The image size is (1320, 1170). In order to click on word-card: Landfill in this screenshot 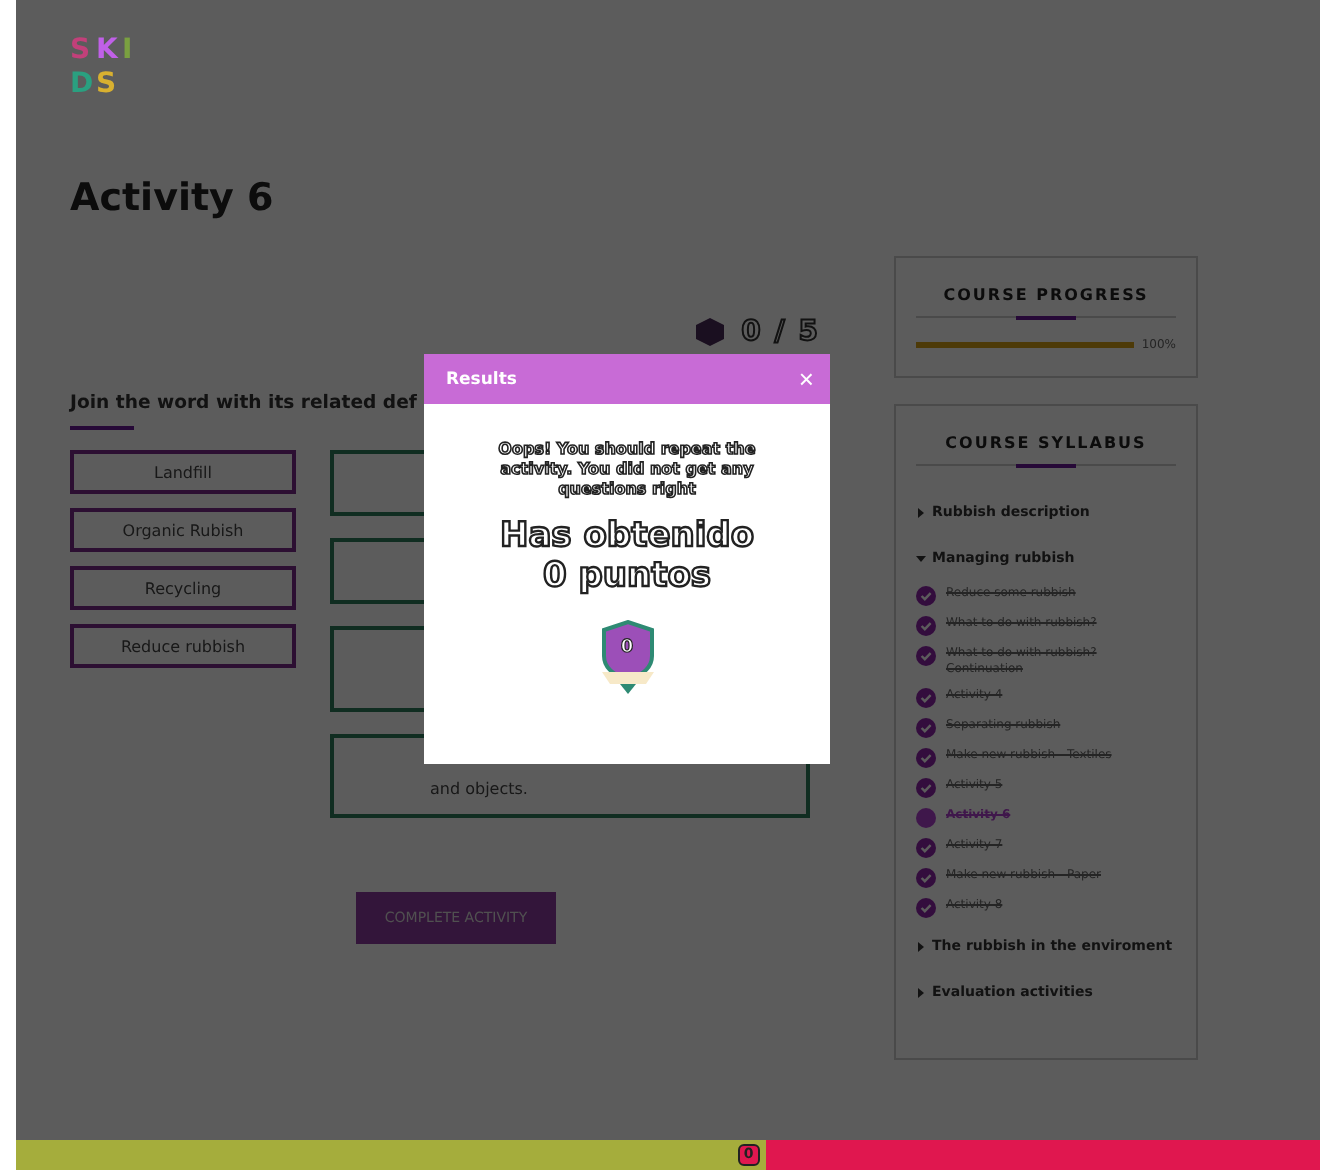, I will do `click(183, 472)`.